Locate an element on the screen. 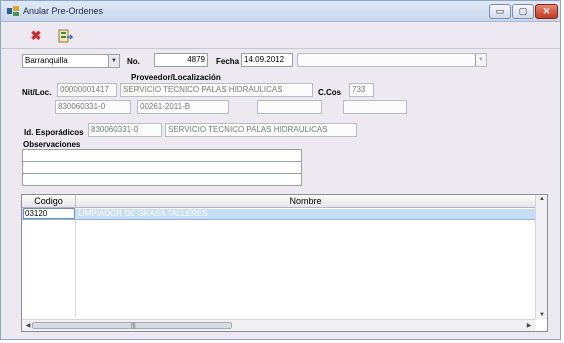 This screenshot has height=343, width=564. scroll-grip: ||| is located at coordinates (133, 326).